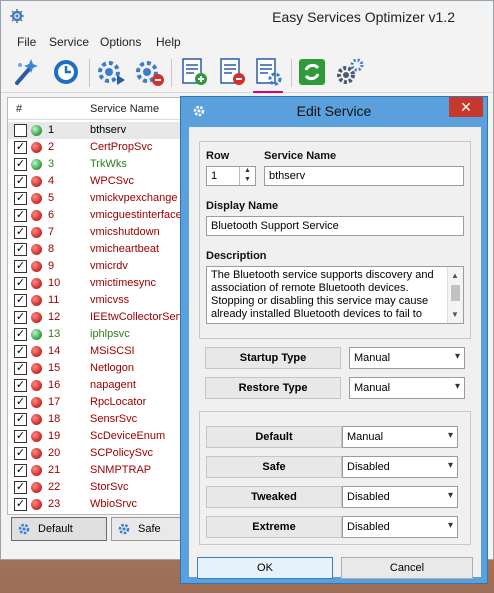 Image resolution: width=494 pixels, height=593 pixels. What do you see at coordinates (102, 198) in the screenshot?
I see `table-row: ✓ 5 vmickvpexchange` at bounding box center [102, 198].